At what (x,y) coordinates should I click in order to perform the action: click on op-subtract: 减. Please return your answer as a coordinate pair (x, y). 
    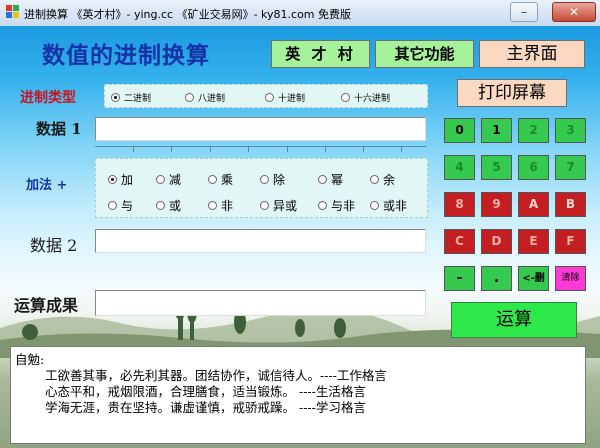
    Looking at the image, I should click on (168, 179).